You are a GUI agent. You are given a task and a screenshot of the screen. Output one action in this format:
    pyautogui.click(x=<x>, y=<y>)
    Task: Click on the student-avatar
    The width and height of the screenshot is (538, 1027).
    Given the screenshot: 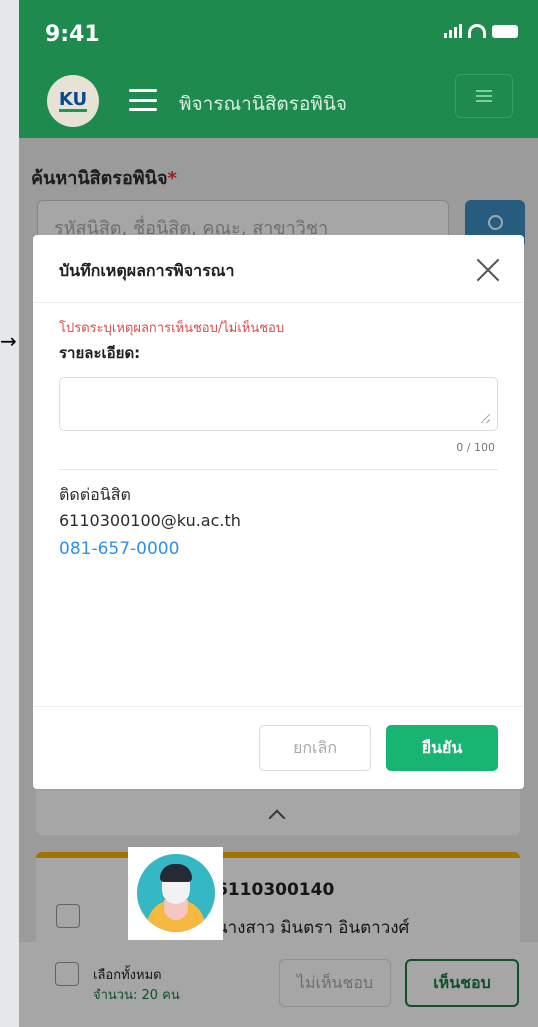 What is the action you would take?
    pyautogui.click(x=175, y=893)
    